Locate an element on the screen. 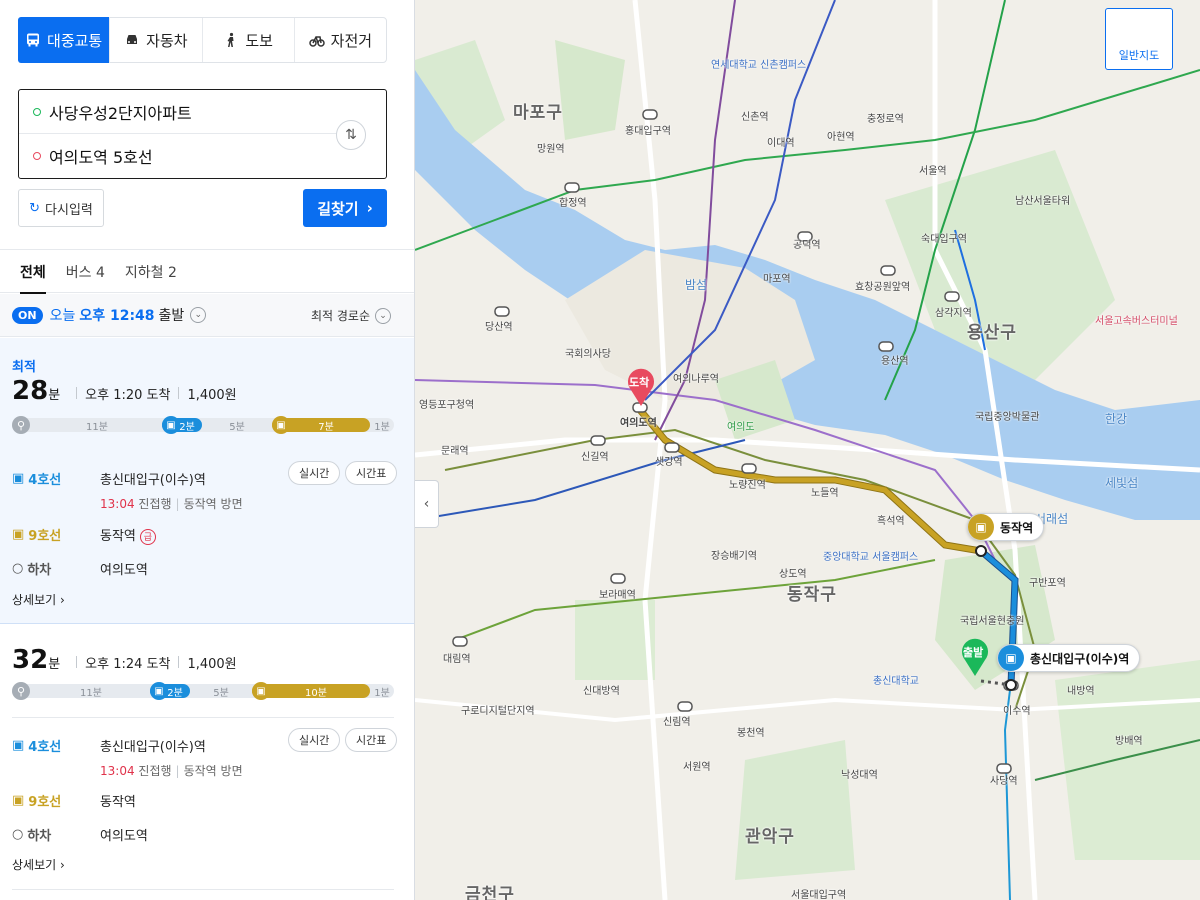  mode-transit-tab: 대중교통 is located at coordinates (64, 40).